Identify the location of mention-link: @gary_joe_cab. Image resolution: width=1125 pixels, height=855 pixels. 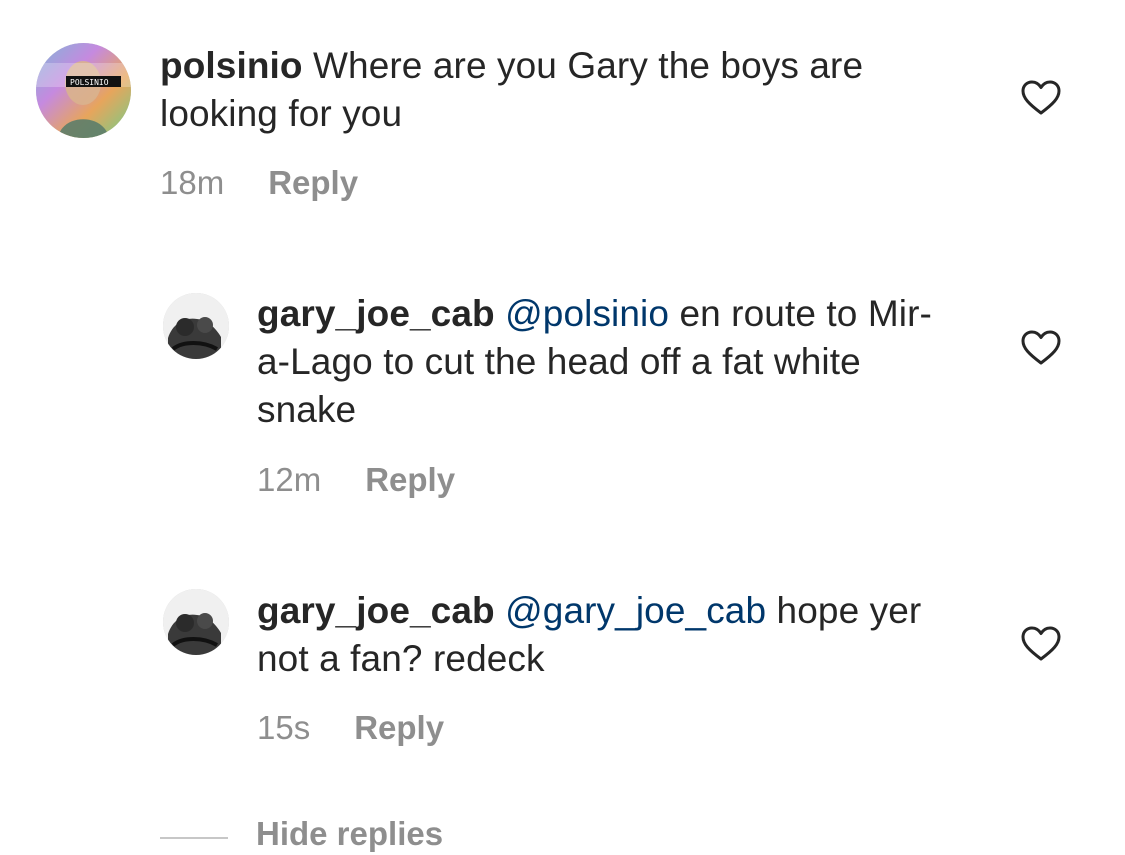
(635, 610).